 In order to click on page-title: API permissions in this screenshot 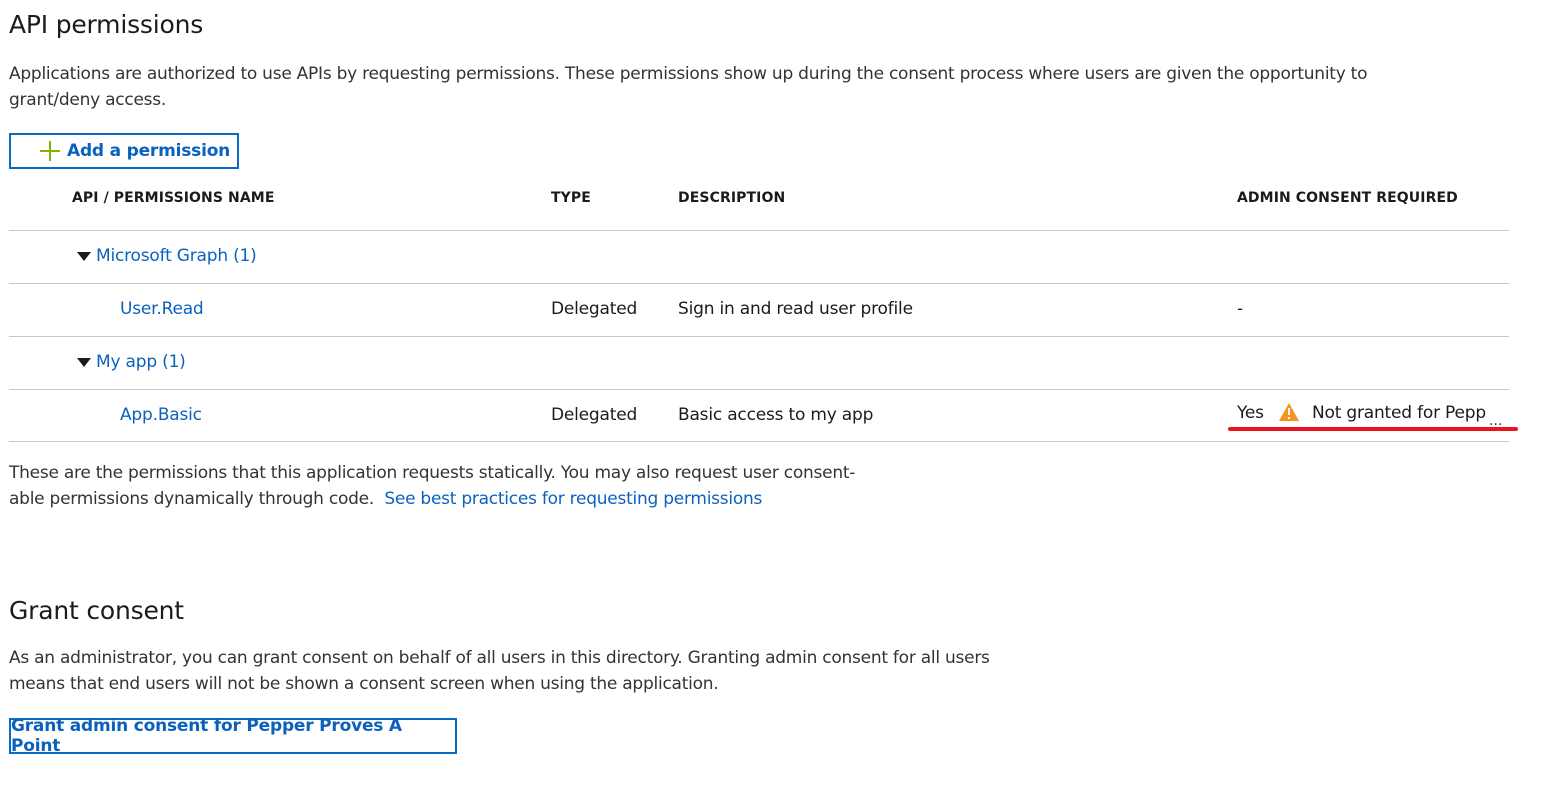, I will do `click(106, 24)`.